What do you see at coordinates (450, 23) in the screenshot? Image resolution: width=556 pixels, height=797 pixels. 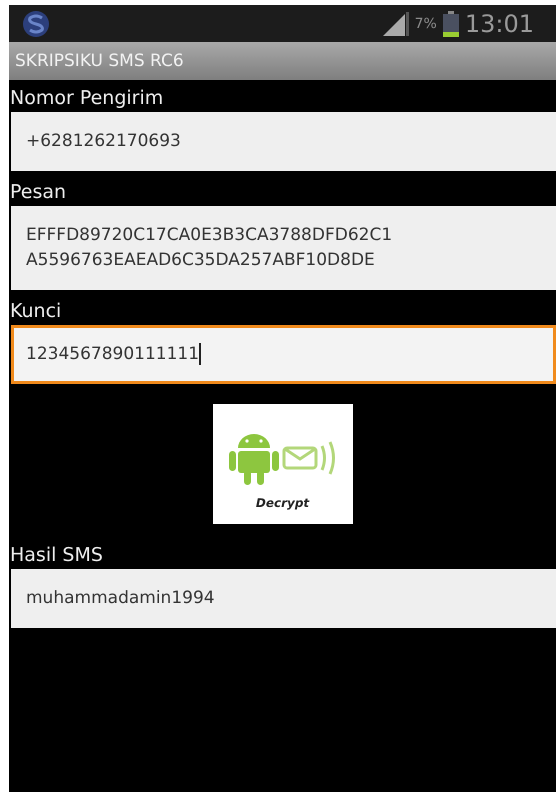 I see `battery-icon` at bounding box center [450, 23].